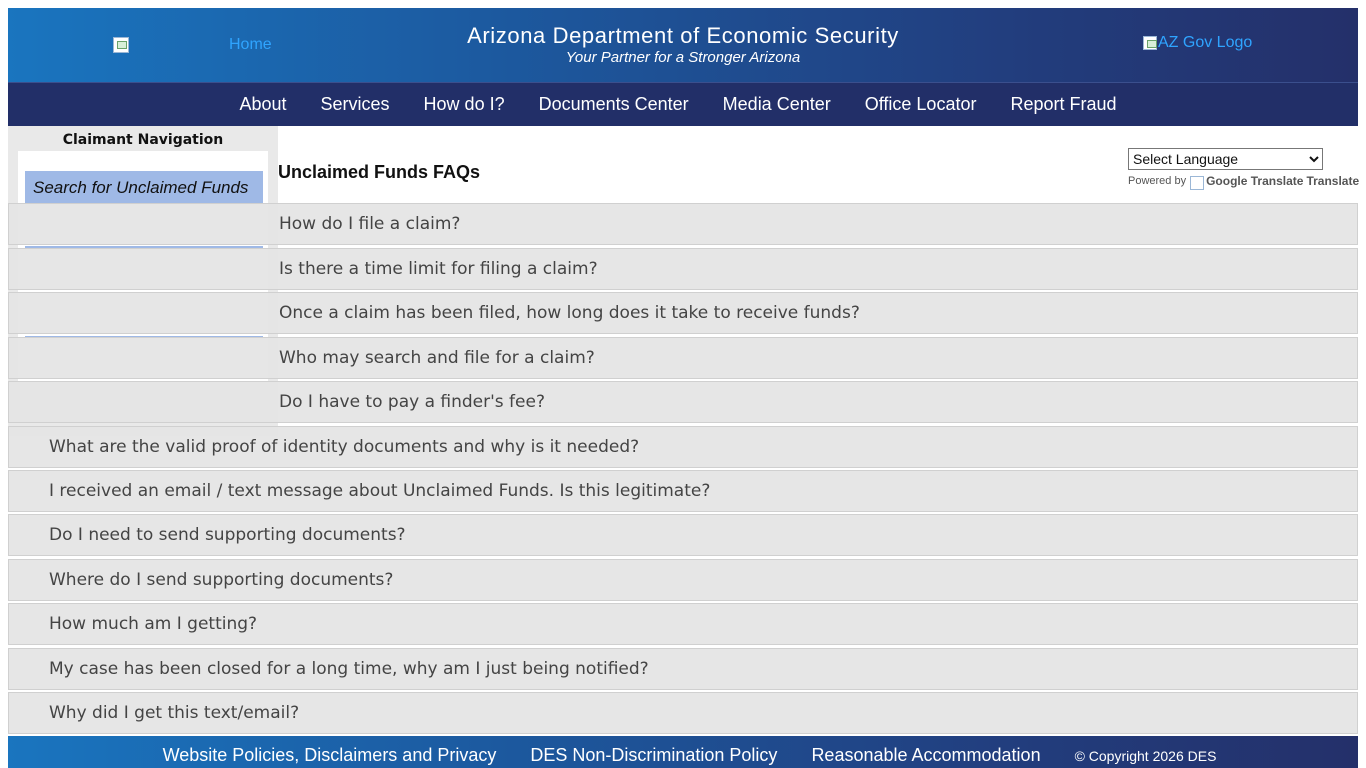 The image size is (1366, 768). Describe the element at coordinates (1332, 181) in the screenshot. I see `translate-link: Translate` at that location.